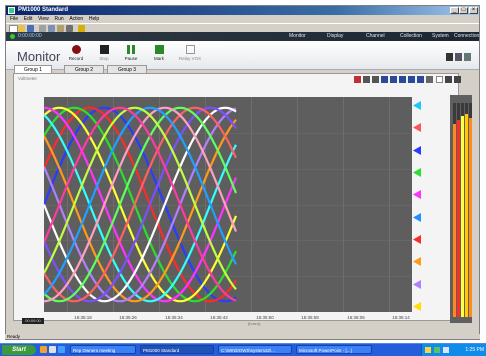 The width and height of the screenshot is (486, 356). I want to click on time-readout: 00:00:00, so click(33, 321).